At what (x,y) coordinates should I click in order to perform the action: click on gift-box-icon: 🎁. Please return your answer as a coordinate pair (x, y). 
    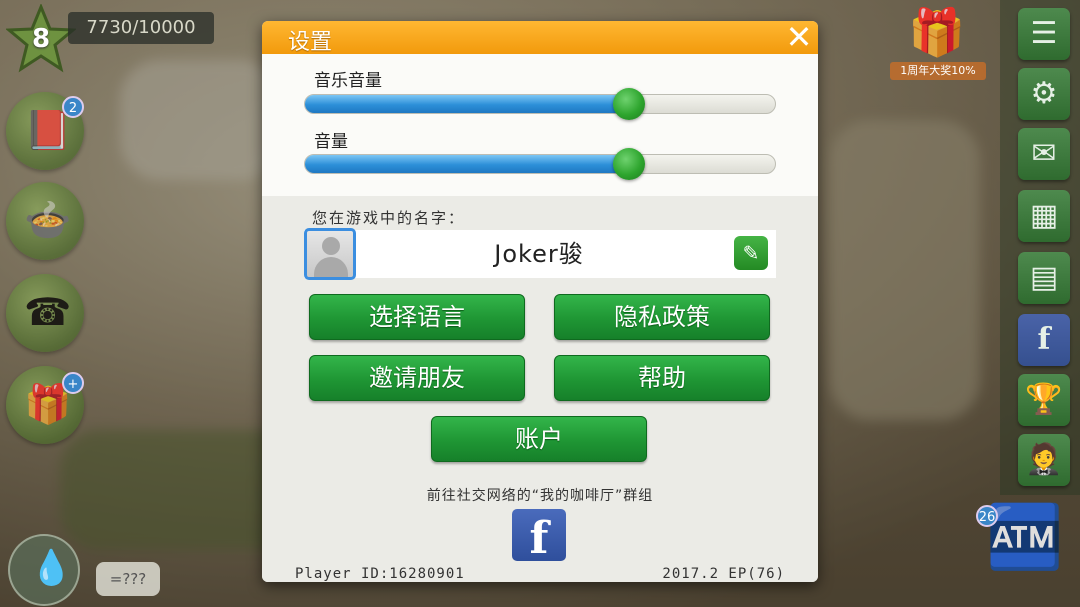
    Looking at the image, I should click on (937, 32).